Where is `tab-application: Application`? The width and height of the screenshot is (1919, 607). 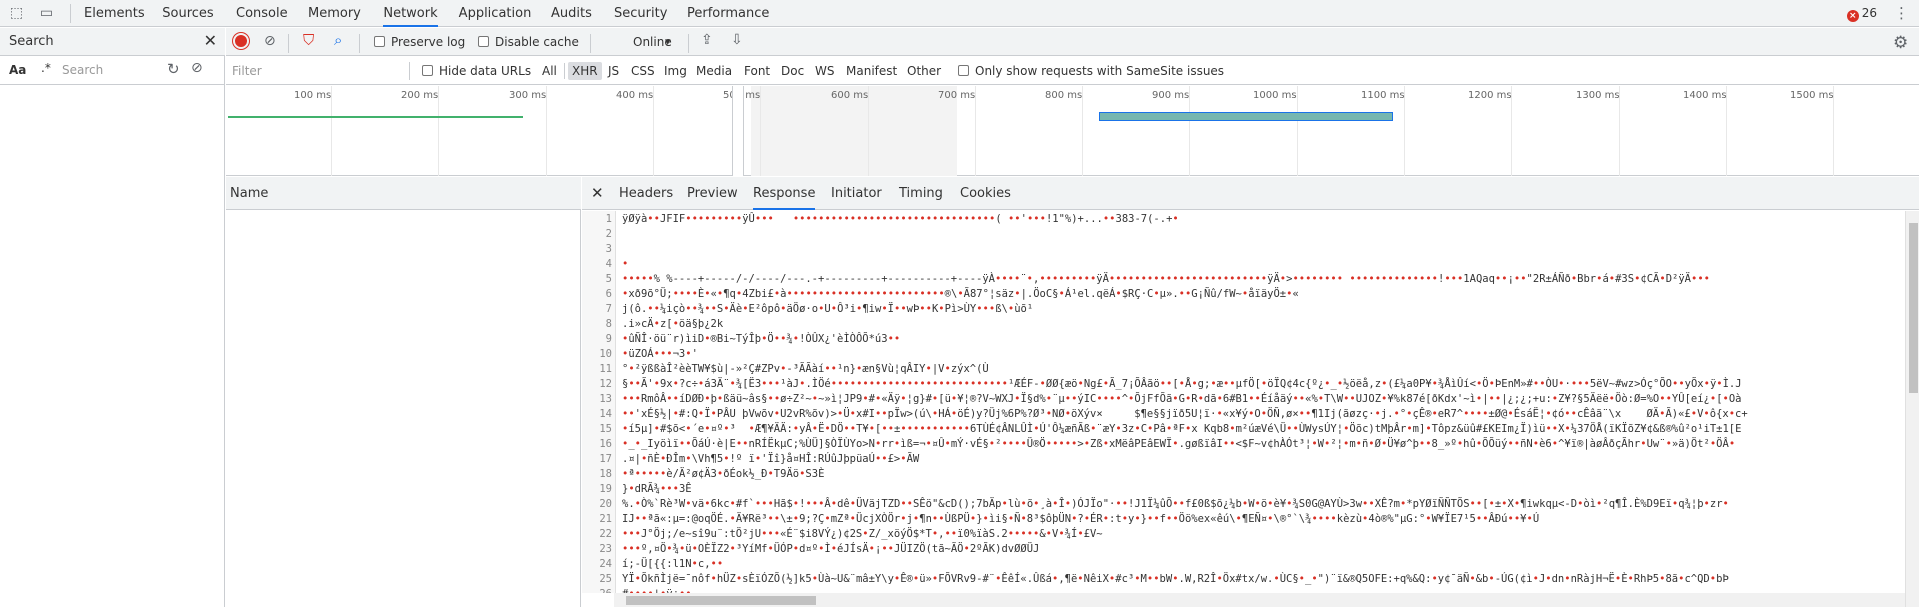
tab-application: Application is located at coordinates (495, 13).